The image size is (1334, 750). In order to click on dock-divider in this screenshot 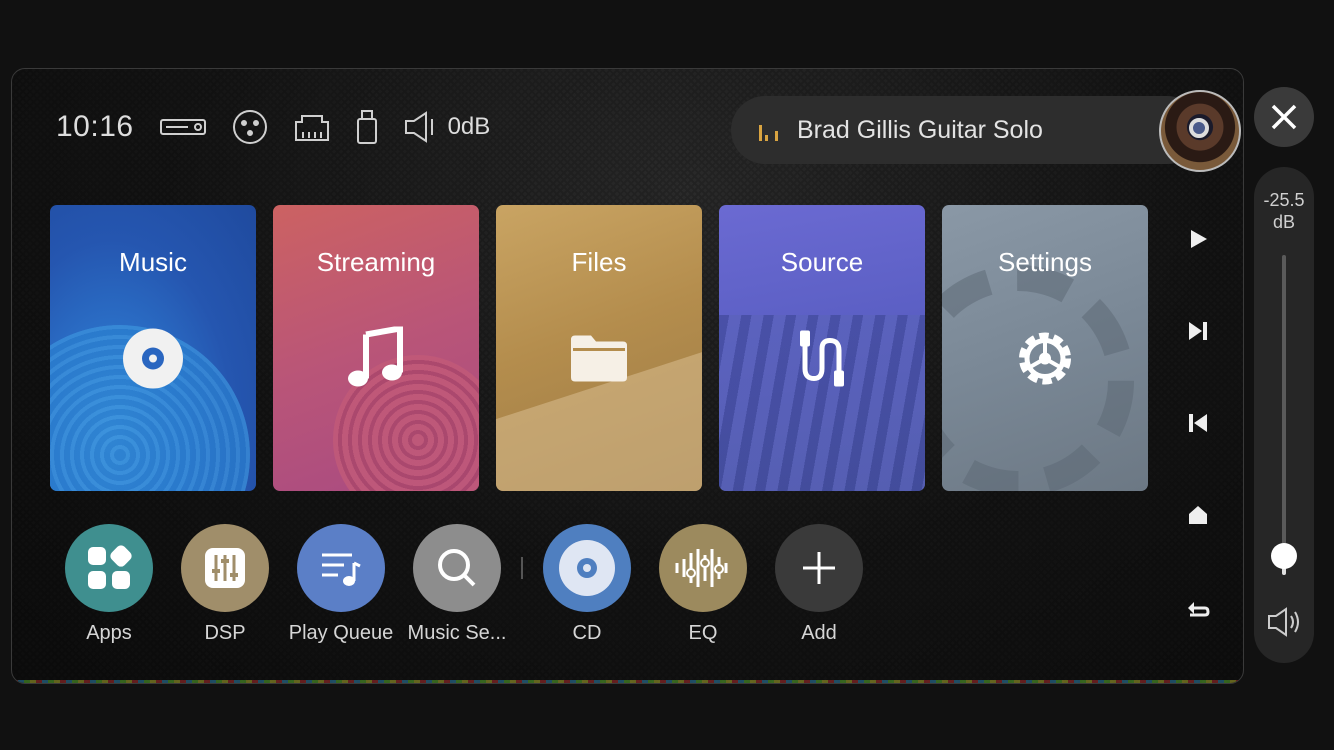, I will do `click(522, 568)`.